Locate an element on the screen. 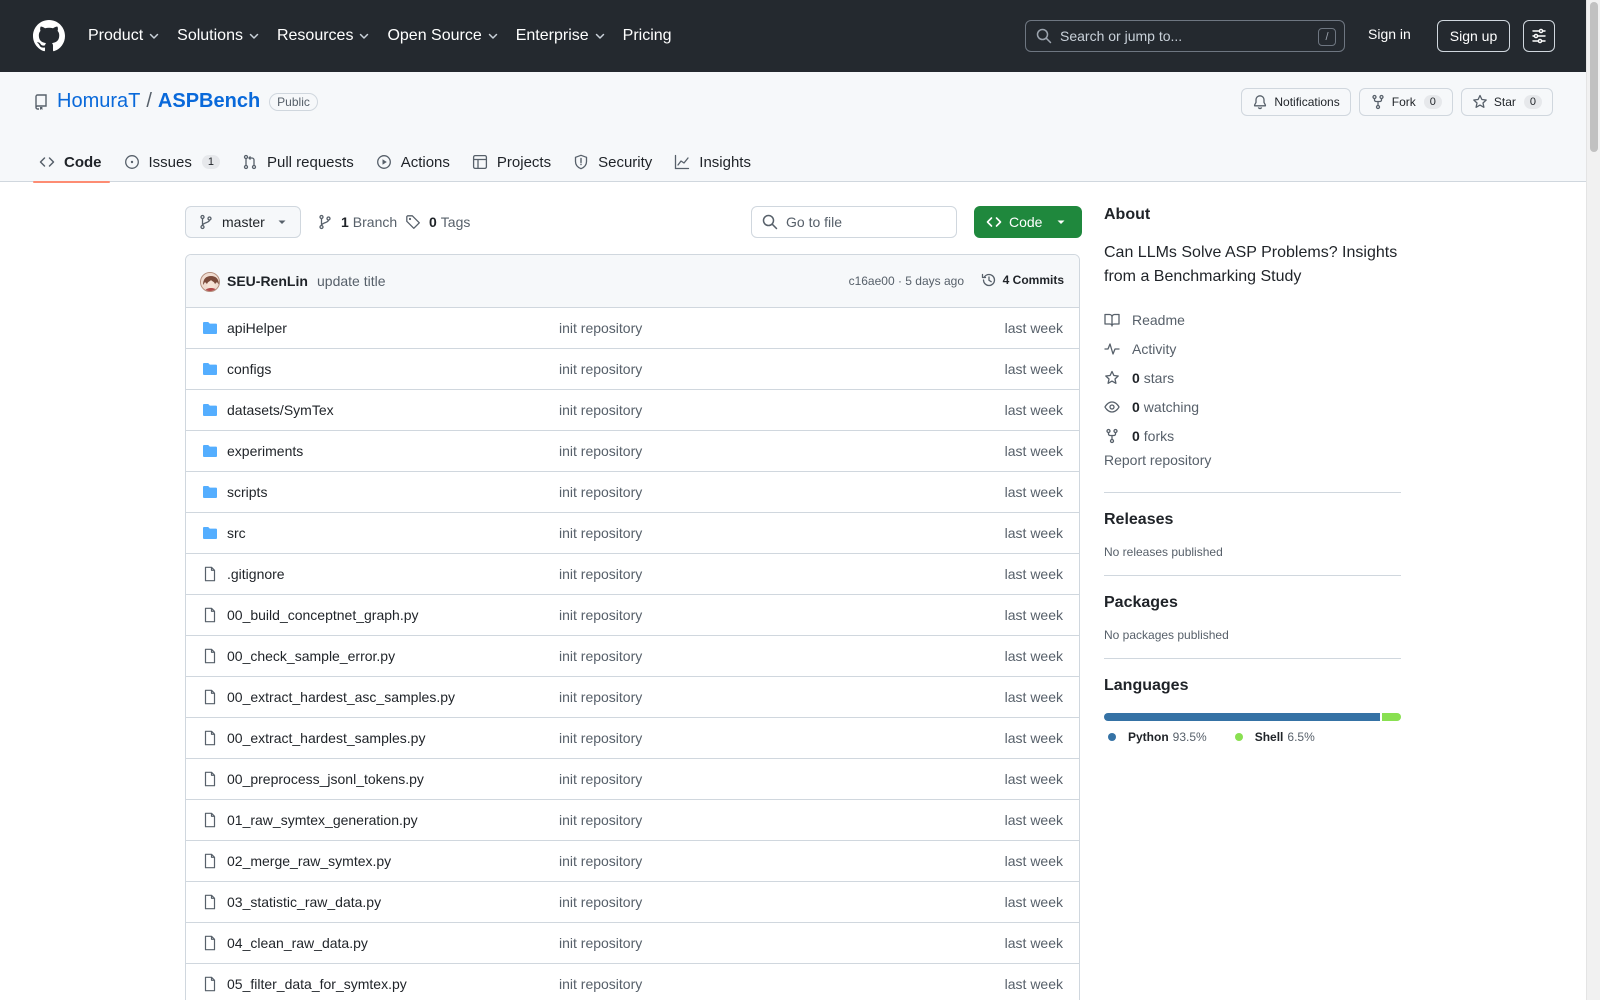 The image size is (1600, 1000). tab-pull-requests: Pull requests is located at coordinates (299, 162).